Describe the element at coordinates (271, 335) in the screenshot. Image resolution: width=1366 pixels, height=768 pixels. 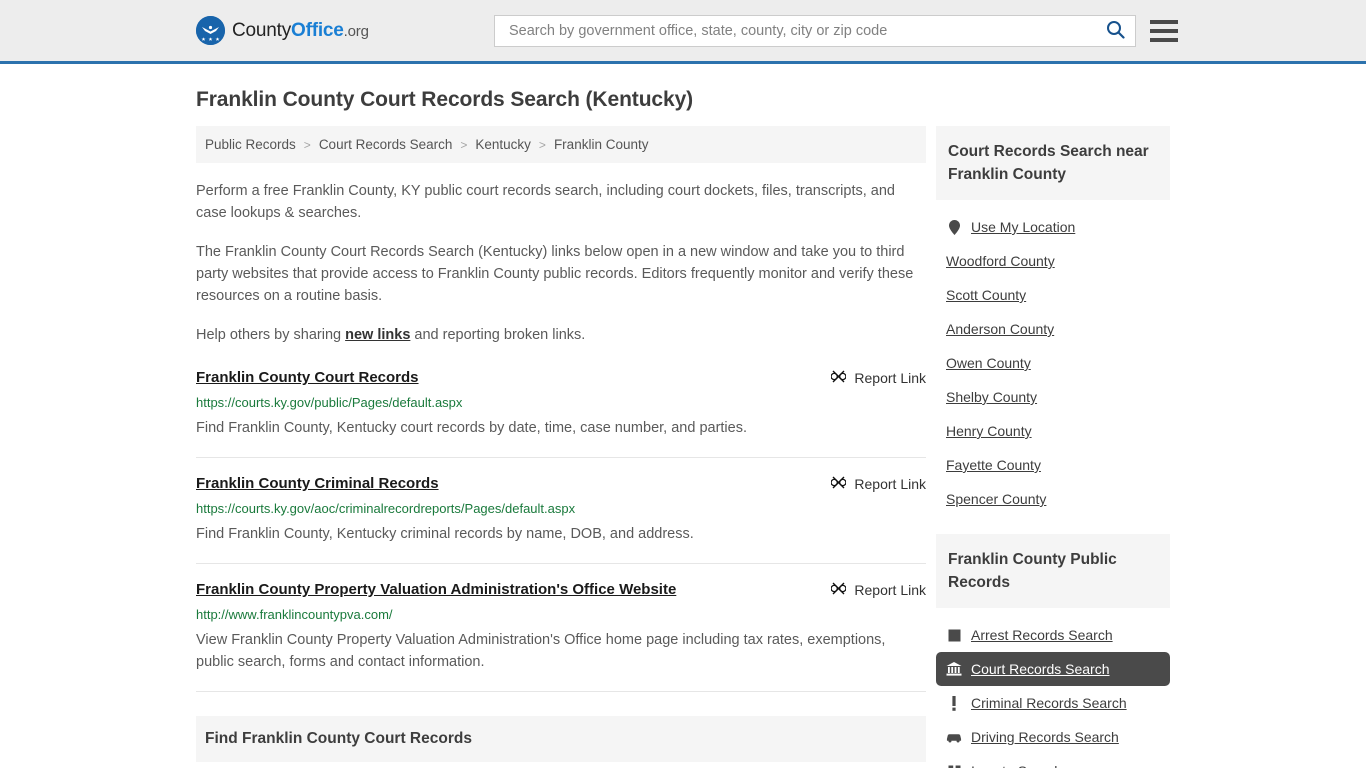
I see `intro-p3-before: Help others by sharing` at that location.